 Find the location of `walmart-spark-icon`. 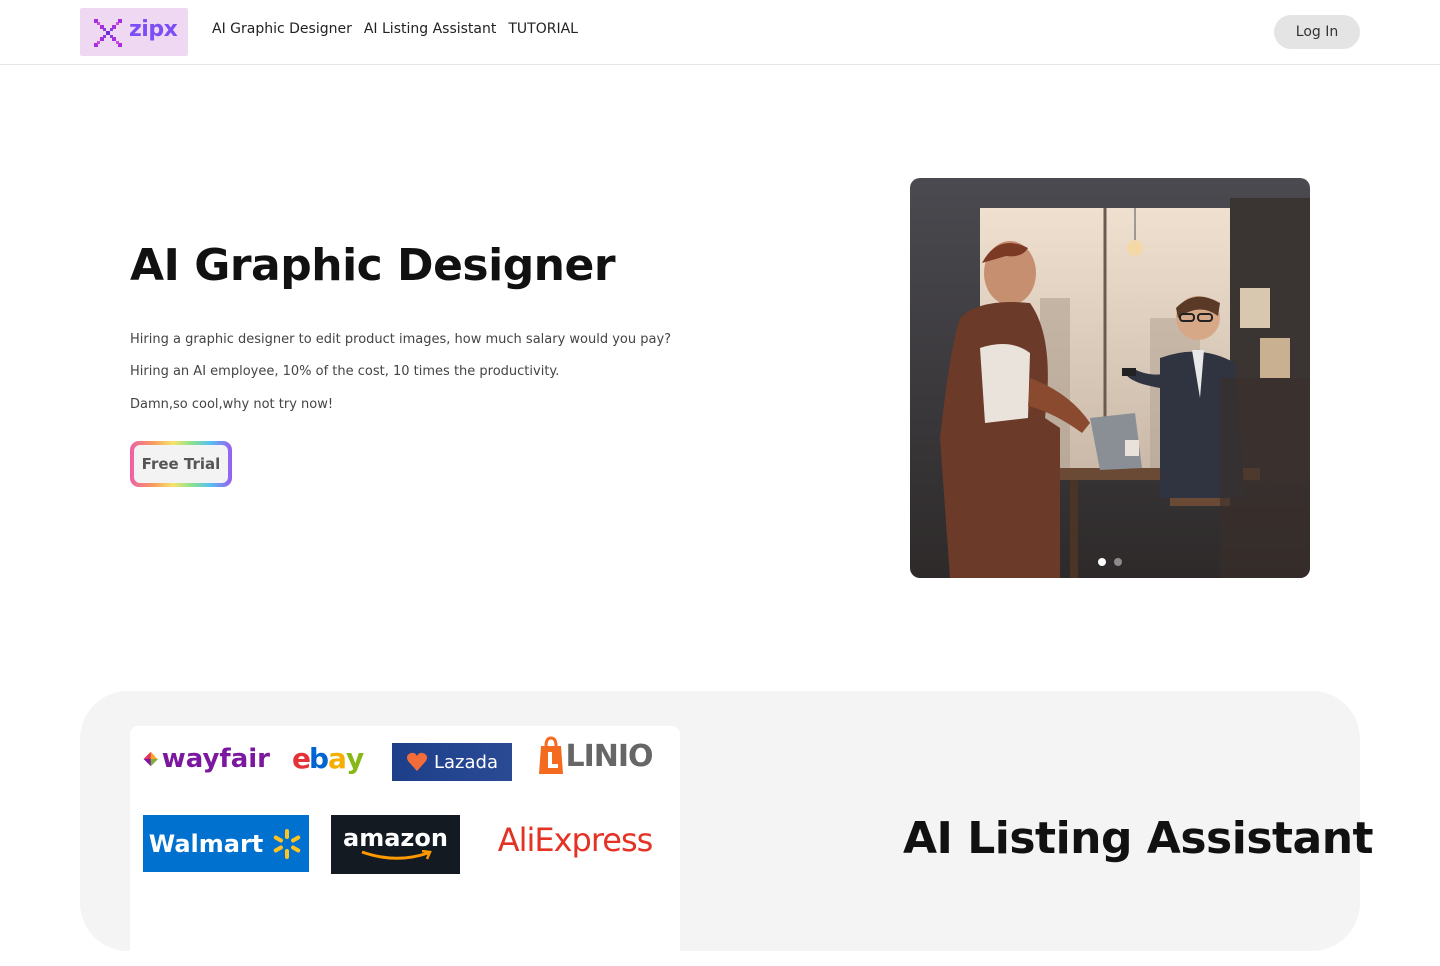

walmart-spark-icon is located at coordinates (287, 843).